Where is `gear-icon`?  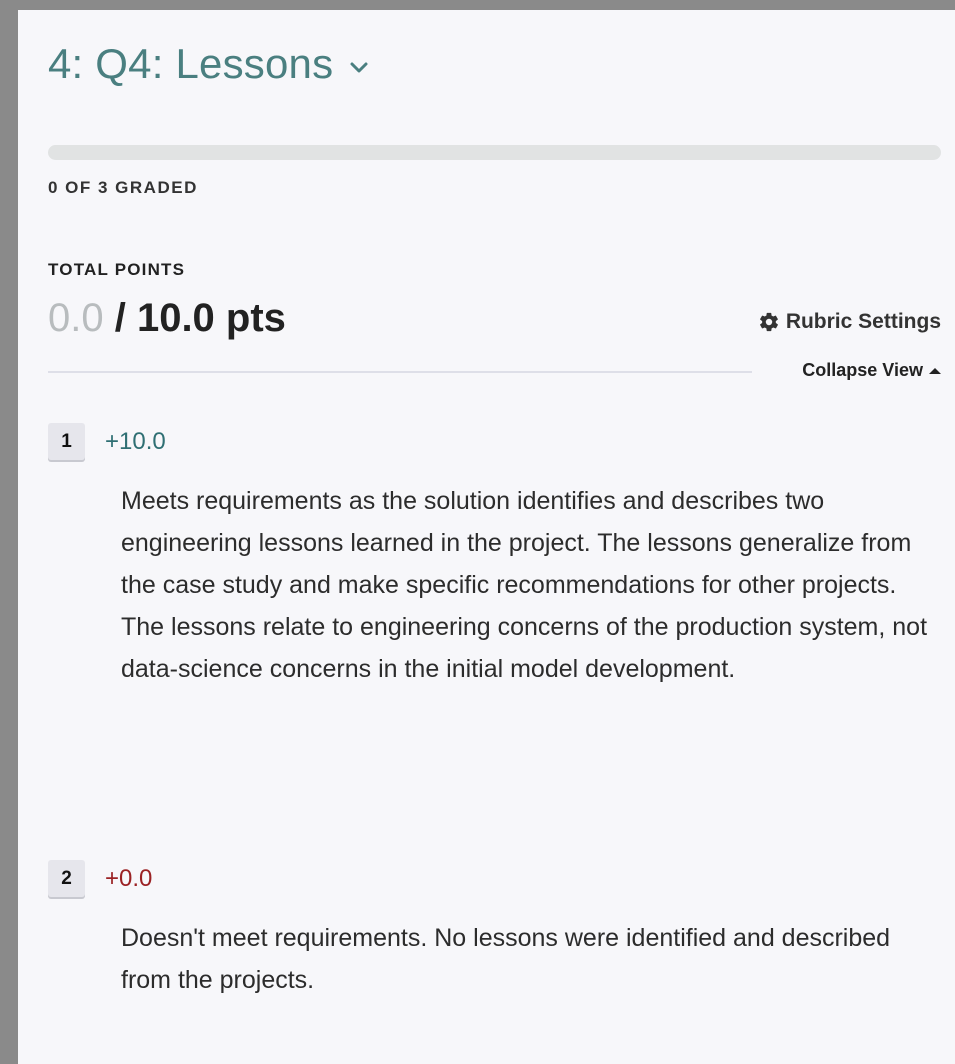
gear-icon is located at coordinates (768, 322).